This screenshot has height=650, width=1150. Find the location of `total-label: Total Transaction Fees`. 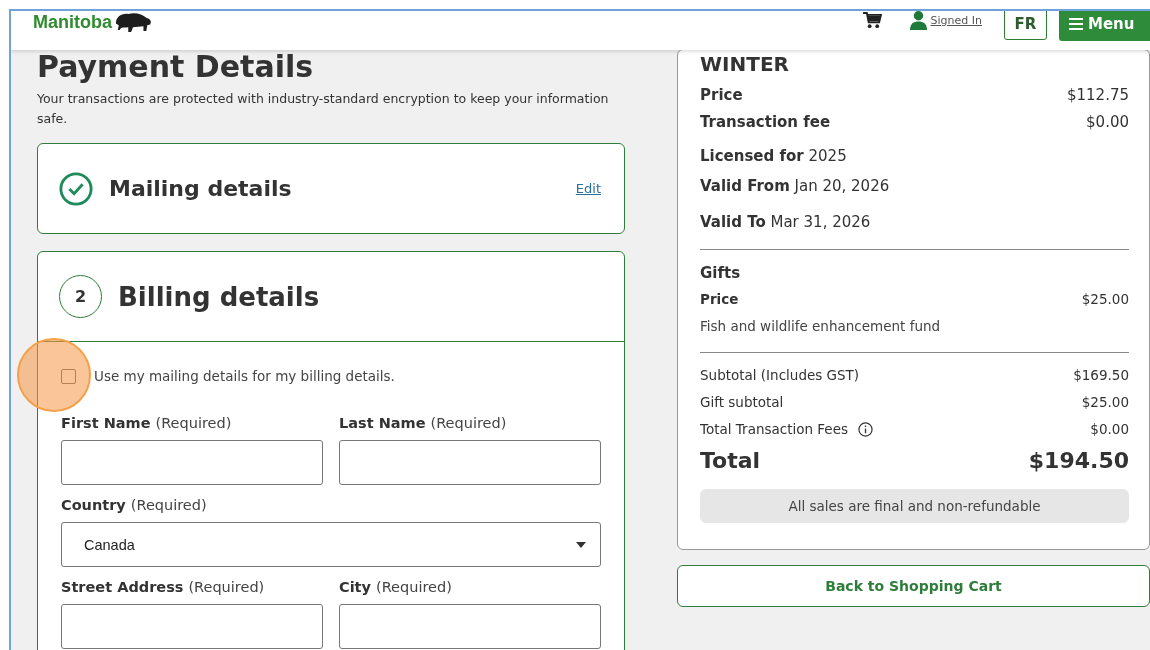

total-label: Total Transaction Fees is located at coordinates (774, 429).